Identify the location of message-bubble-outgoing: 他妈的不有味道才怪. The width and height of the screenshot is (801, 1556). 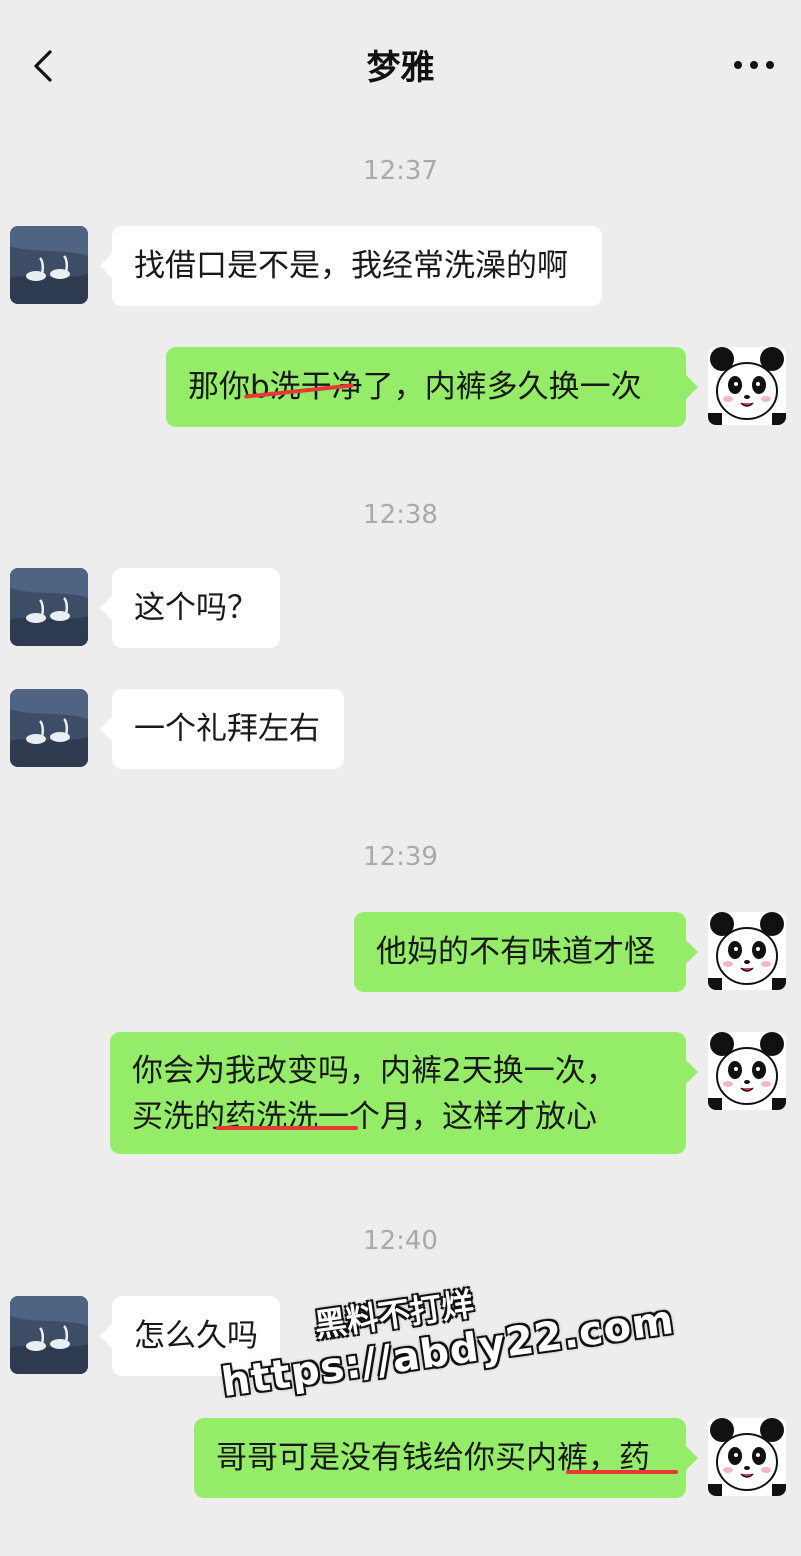
(526, 952).